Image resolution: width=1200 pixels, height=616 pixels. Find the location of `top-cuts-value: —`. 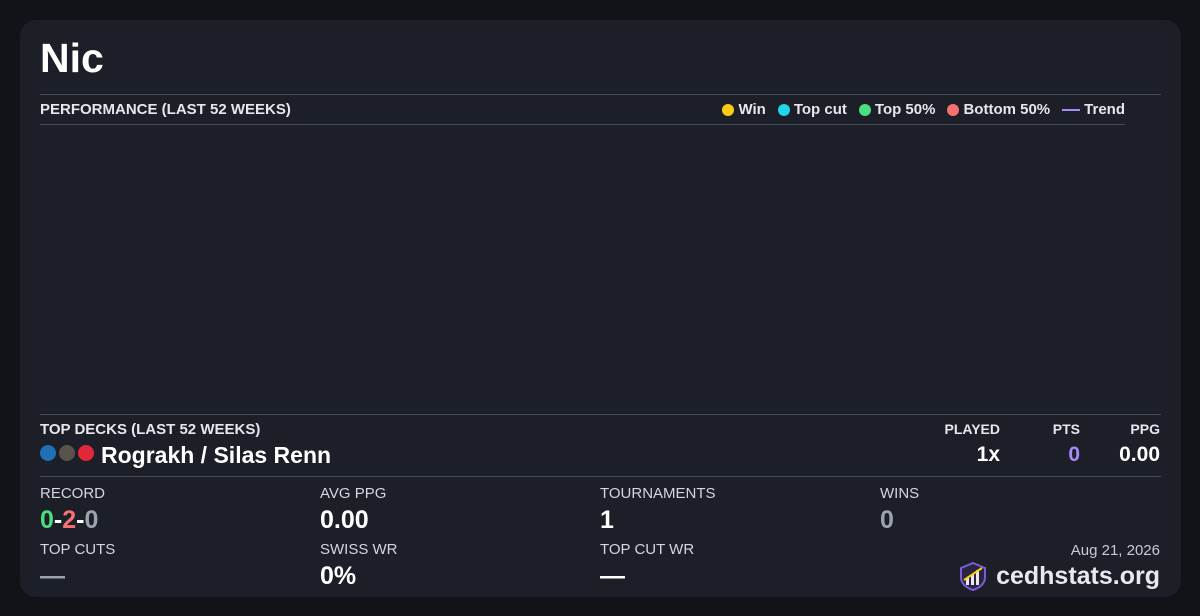

top-cuts-value: — is located at coordinates (52, 576).